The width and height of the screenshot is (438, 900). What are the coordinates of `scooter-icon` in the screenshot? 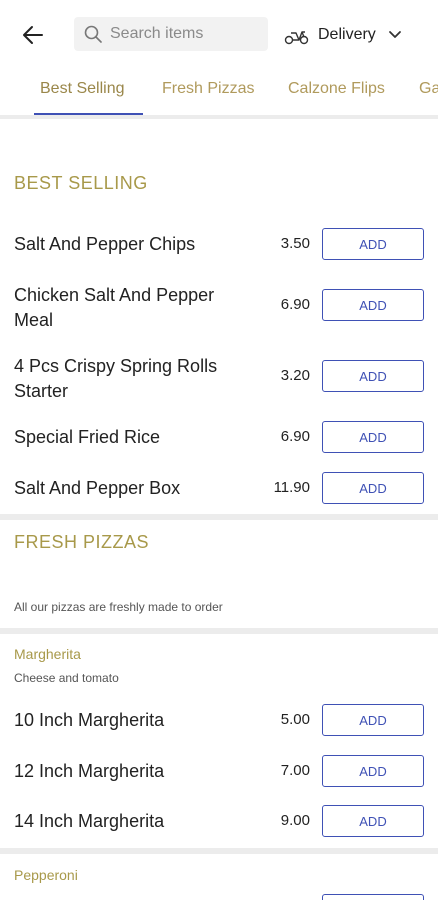 It's located at (296, 38).